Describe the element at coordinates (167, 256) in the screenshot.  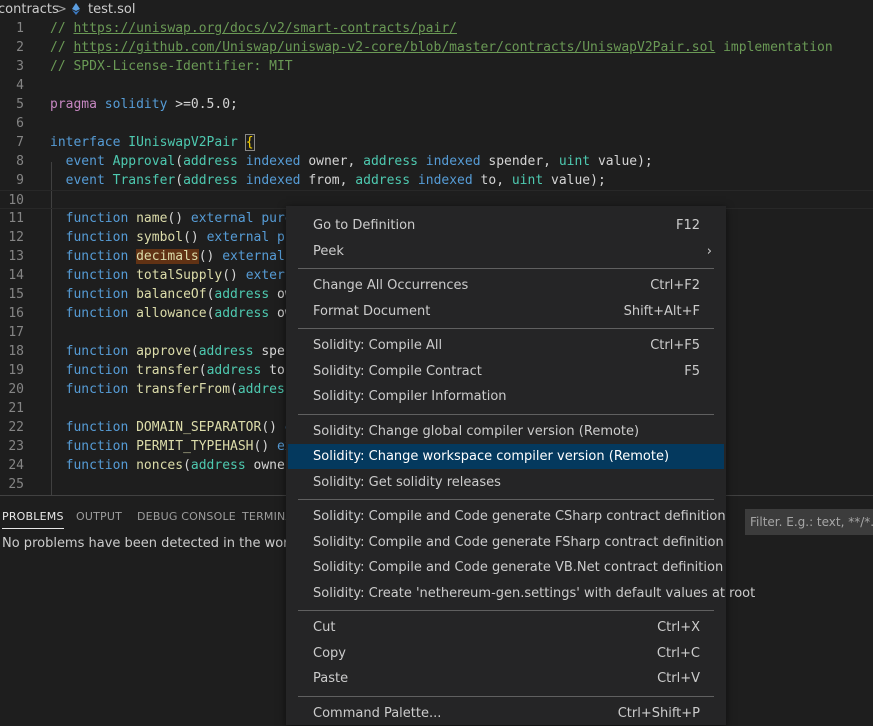
I see `code-token: decimals` at that location.